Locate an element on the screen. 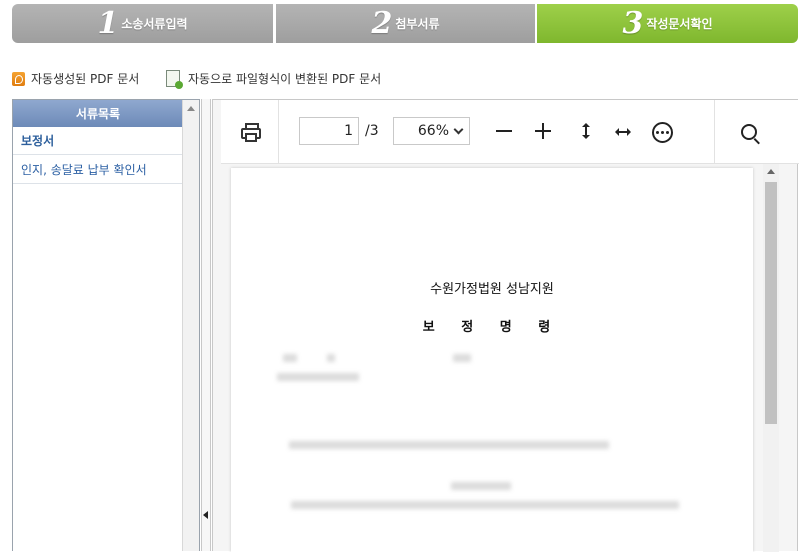 The width and height of the screenshot is (804, 552). step-1-document-input: 1 소송서류입력 is located at coordinates (142, 23).